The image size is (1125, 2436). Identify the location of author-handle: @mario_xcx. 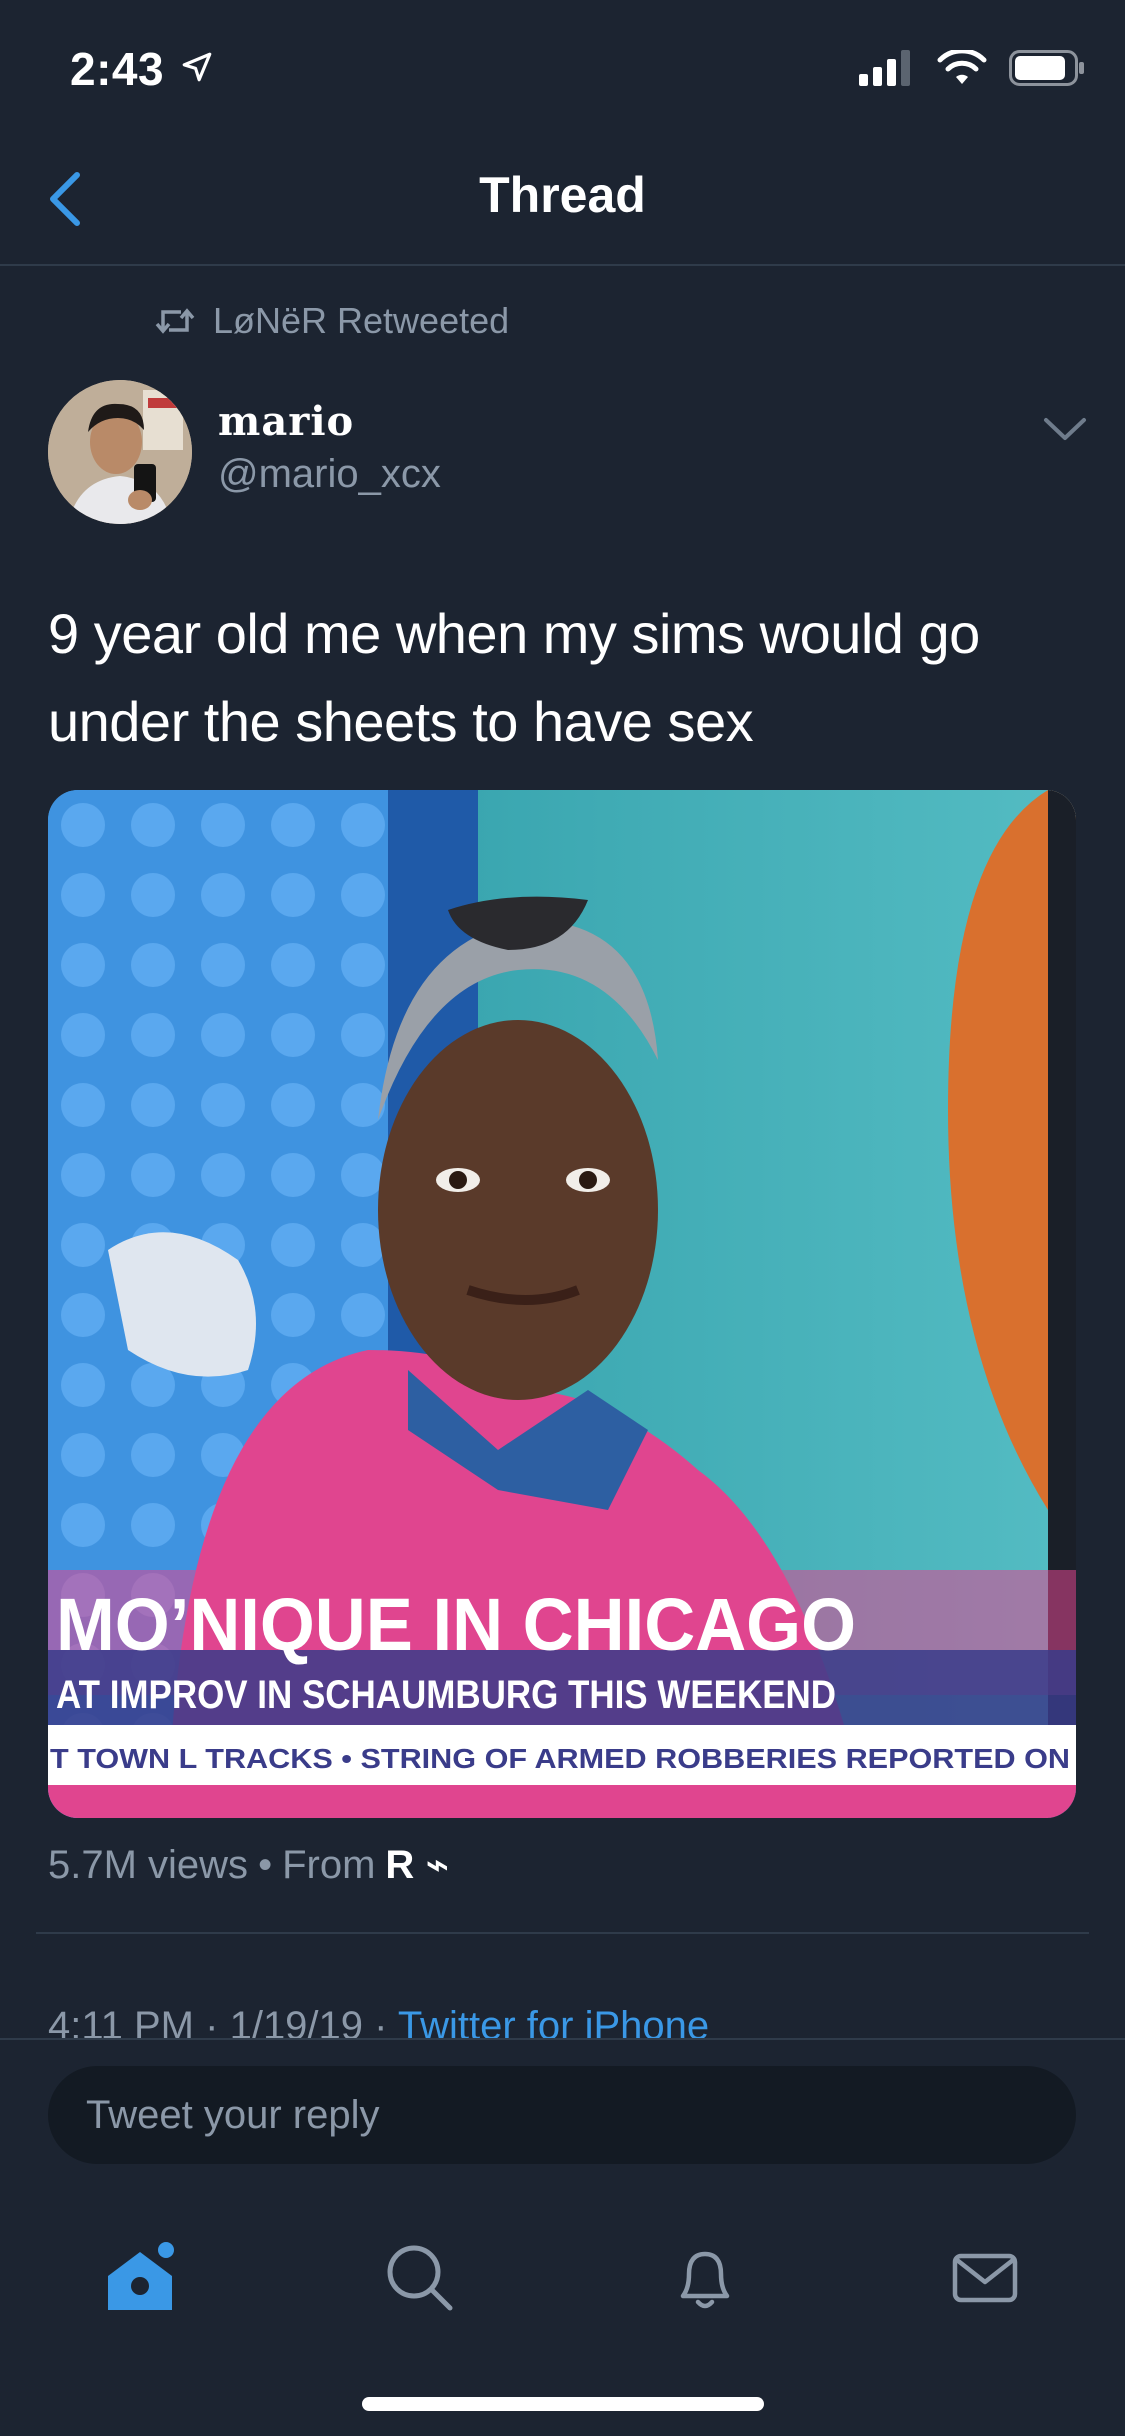
(329, 474).